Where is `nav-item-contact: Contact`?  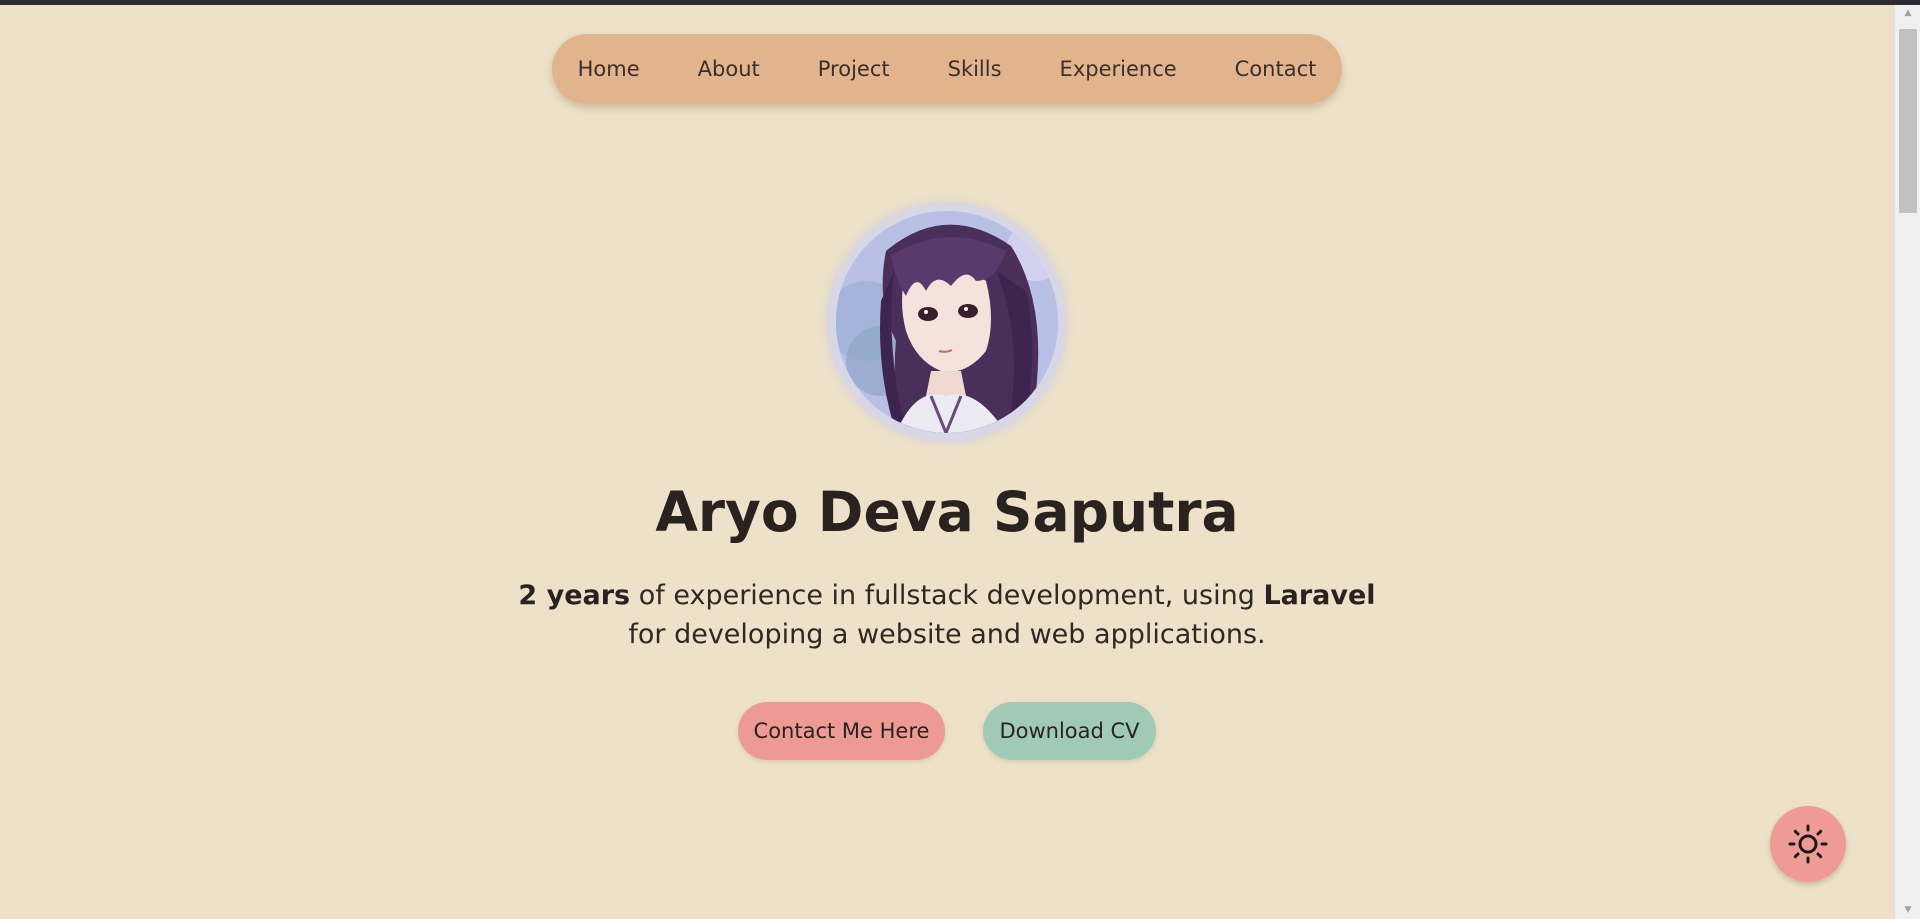
nav-item-contact: Contact is located at coordinates (1276, 69).